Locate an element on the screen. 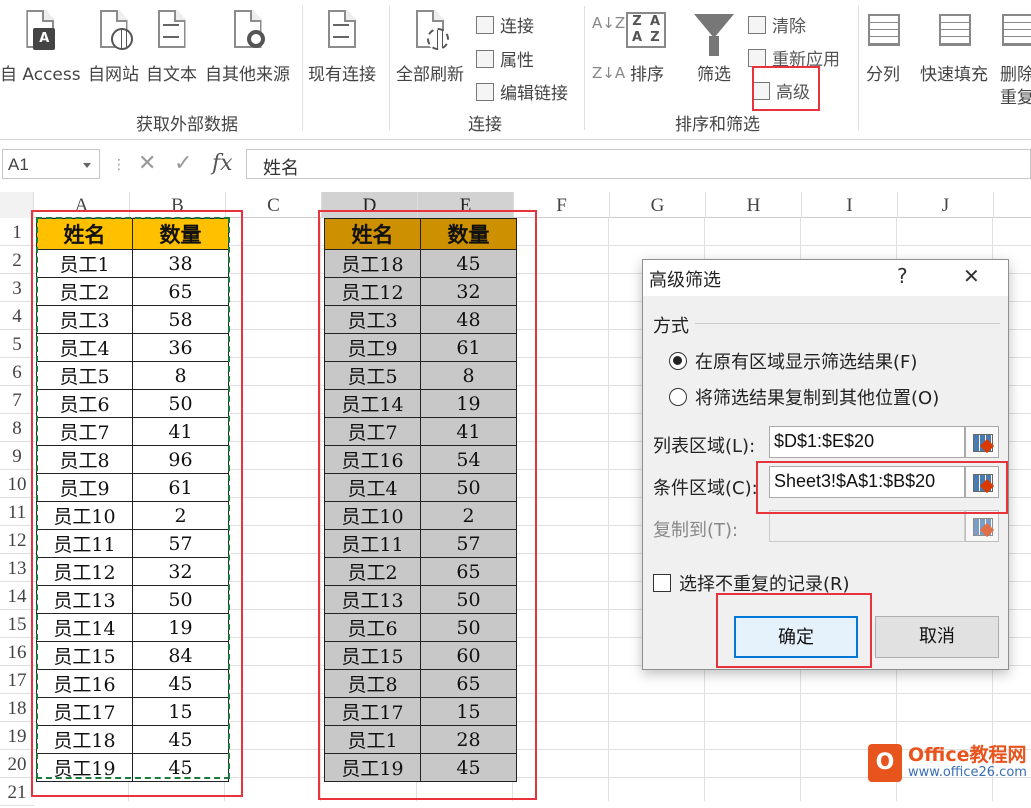 The height and width of the screenshot is (808, 1031). properties-button: 属性 is located at coordinates (505, 58).